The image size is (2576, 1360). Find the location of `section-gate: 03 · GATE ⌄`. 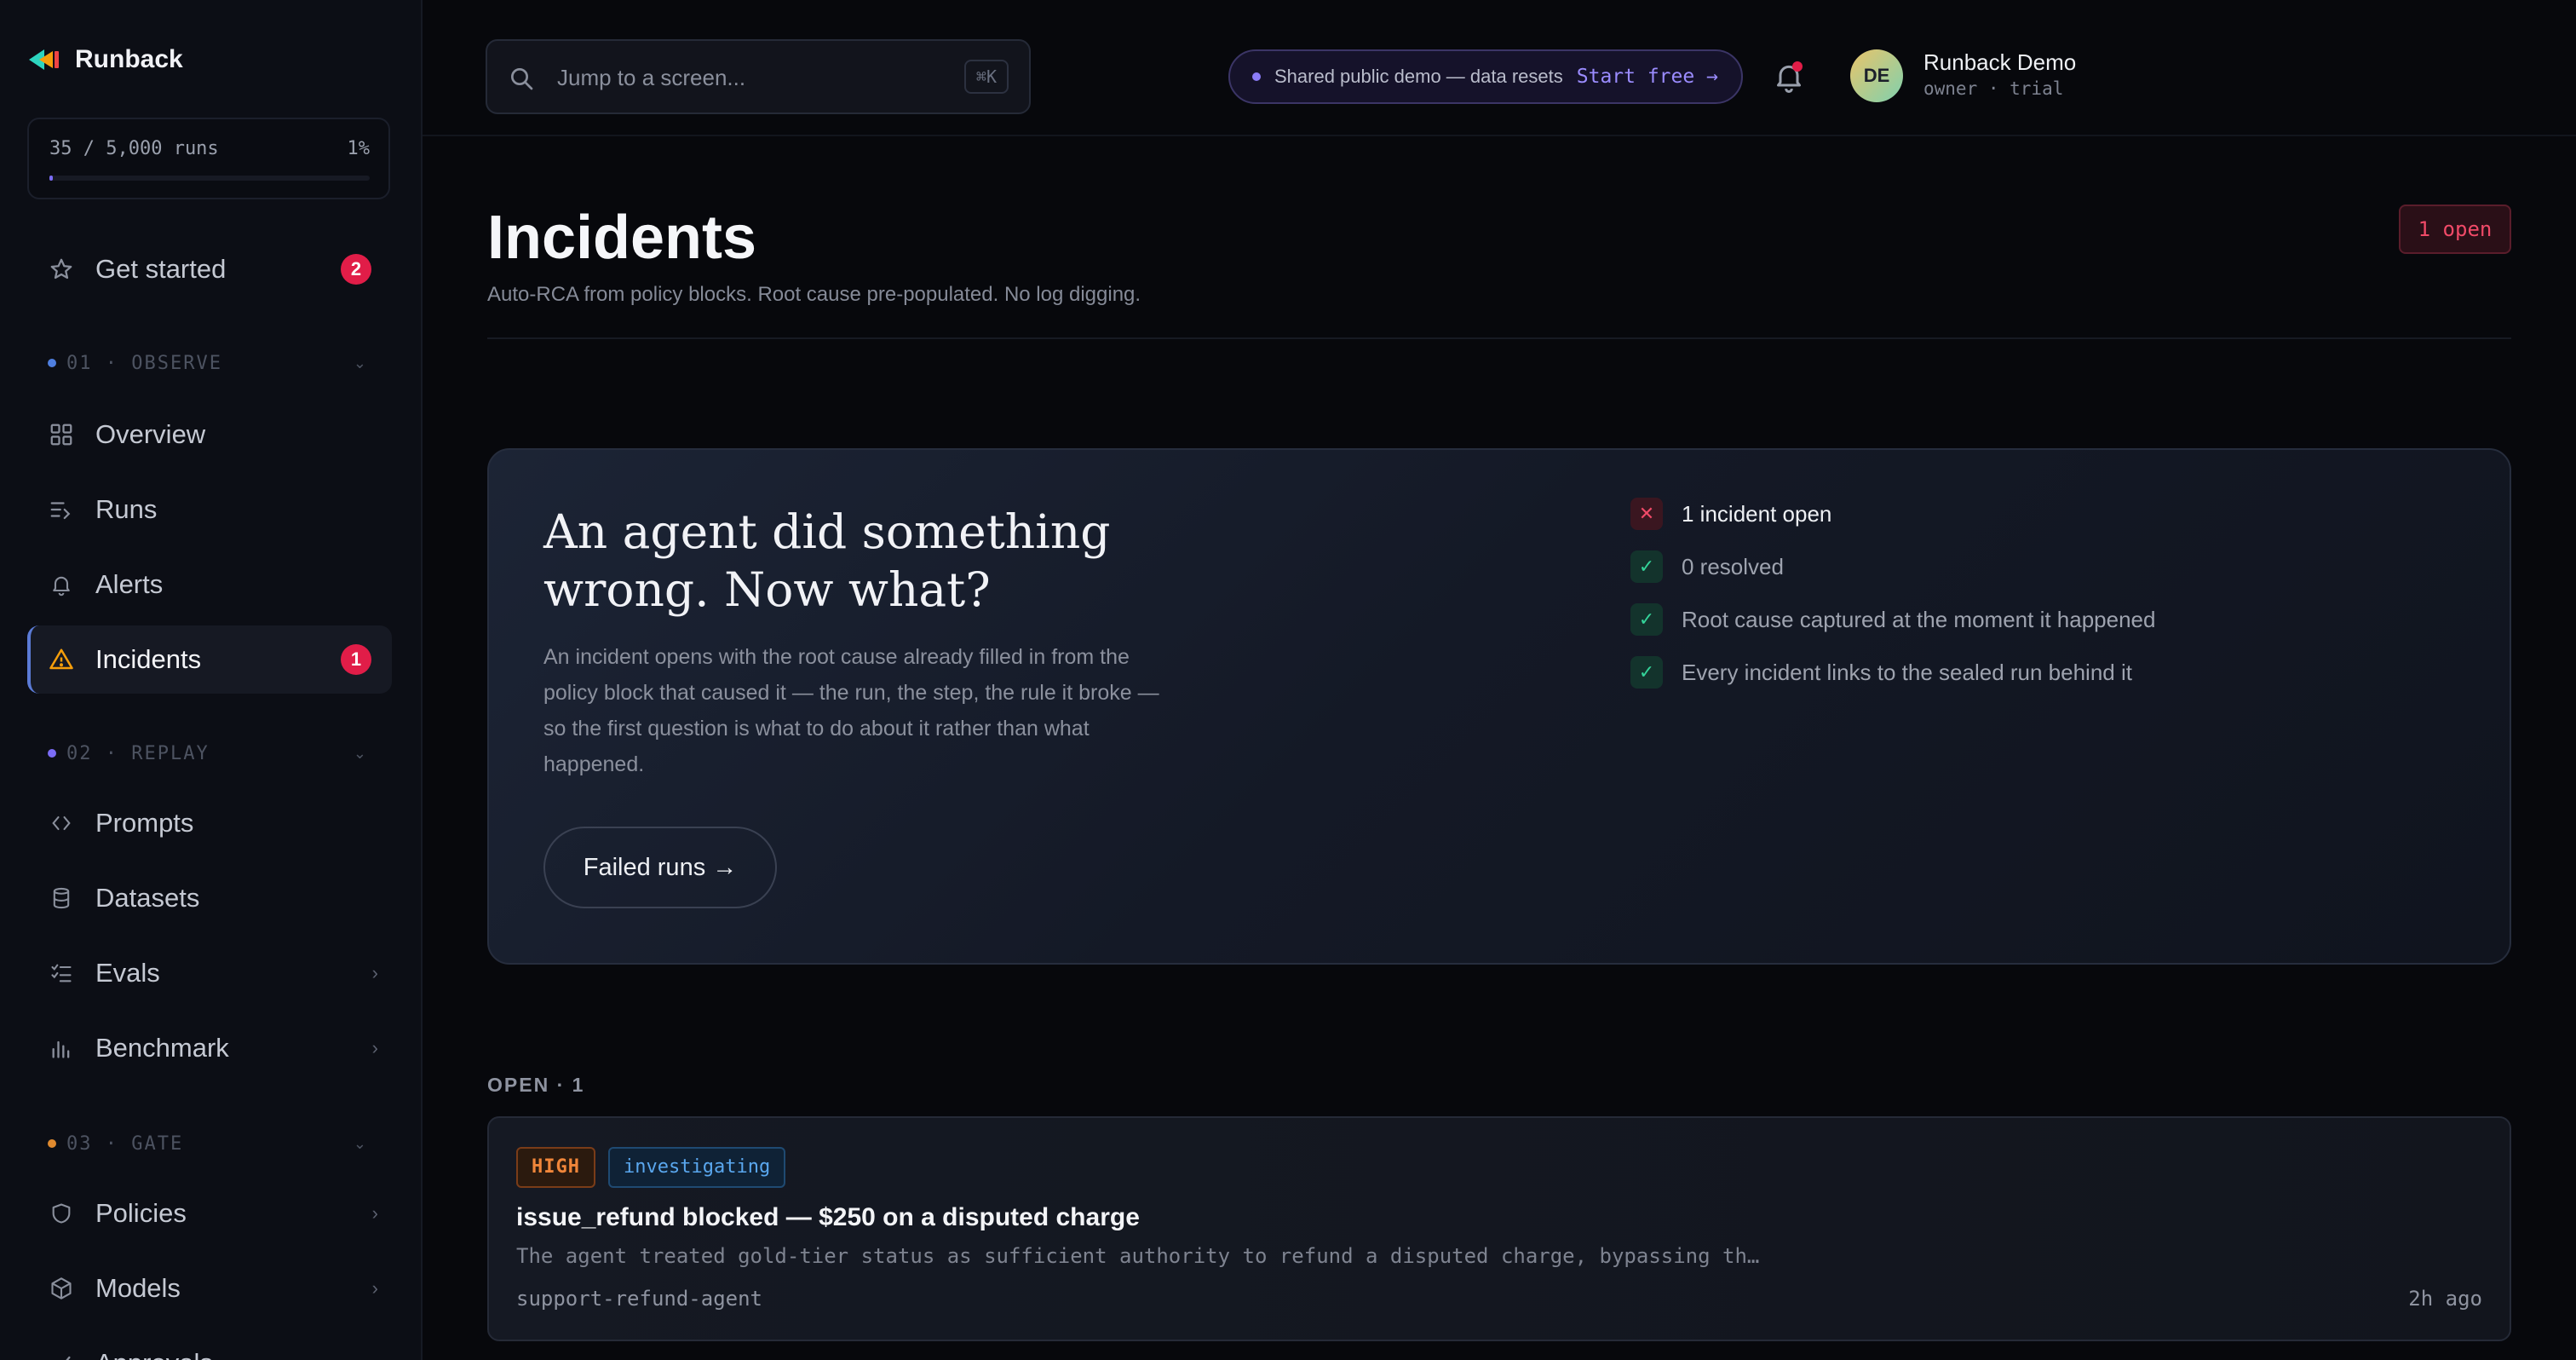

section-gate: 03 · GATE ⌄ is located at coordinates (215, 1143).